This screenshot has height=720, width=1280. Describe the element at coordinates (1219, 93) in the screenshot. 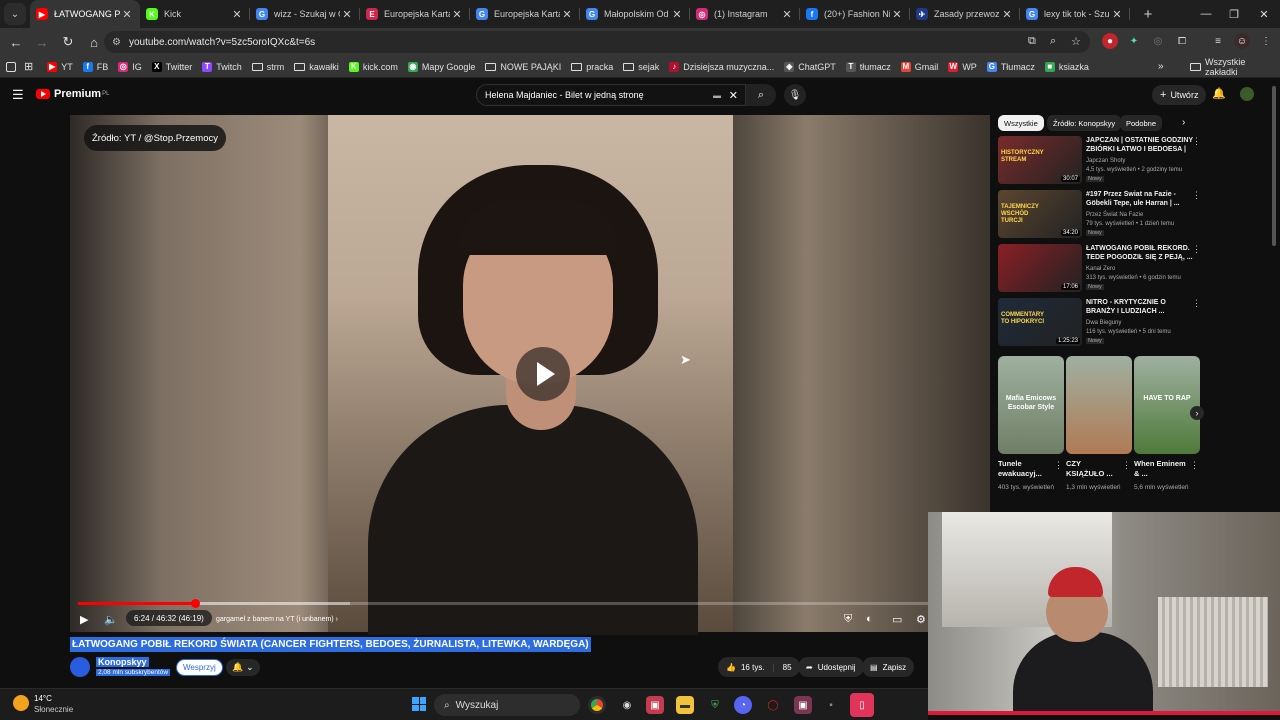

I see `notifications-bell-icon: 🔔` at that location.